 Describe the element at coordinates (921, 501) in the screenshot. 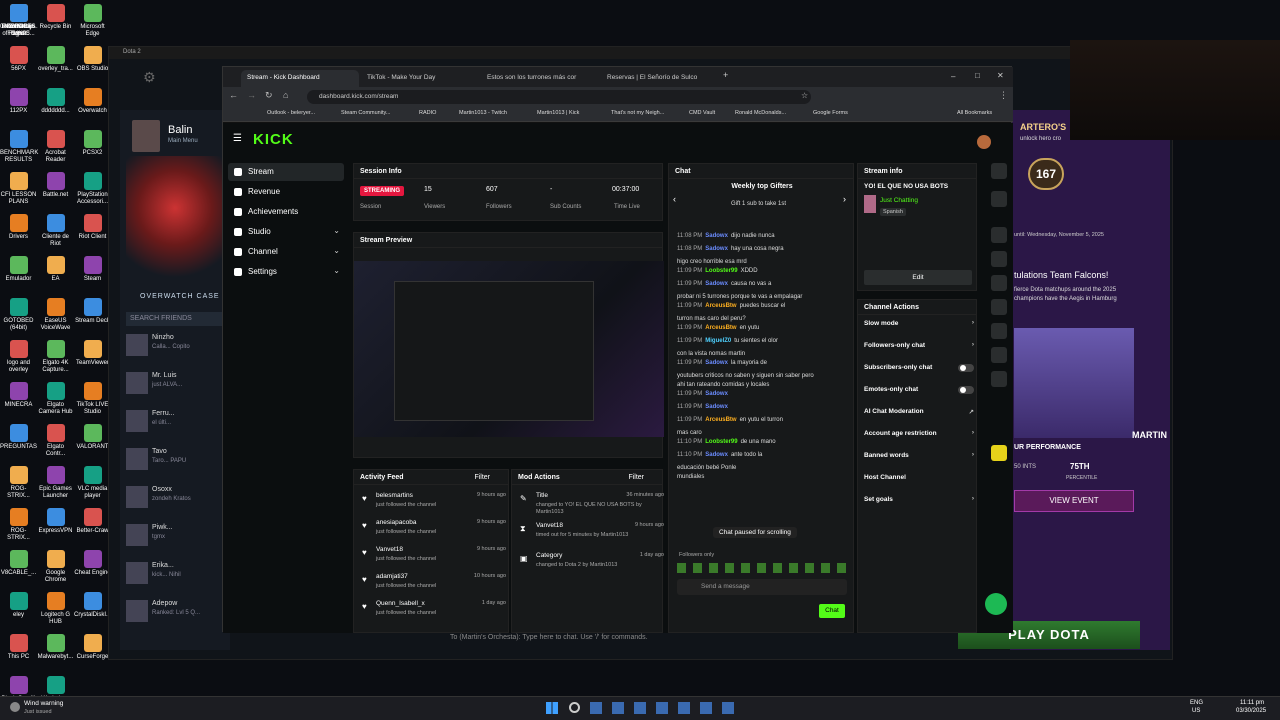

I see `channel-action-set-goals: Set goals ›` at that location.